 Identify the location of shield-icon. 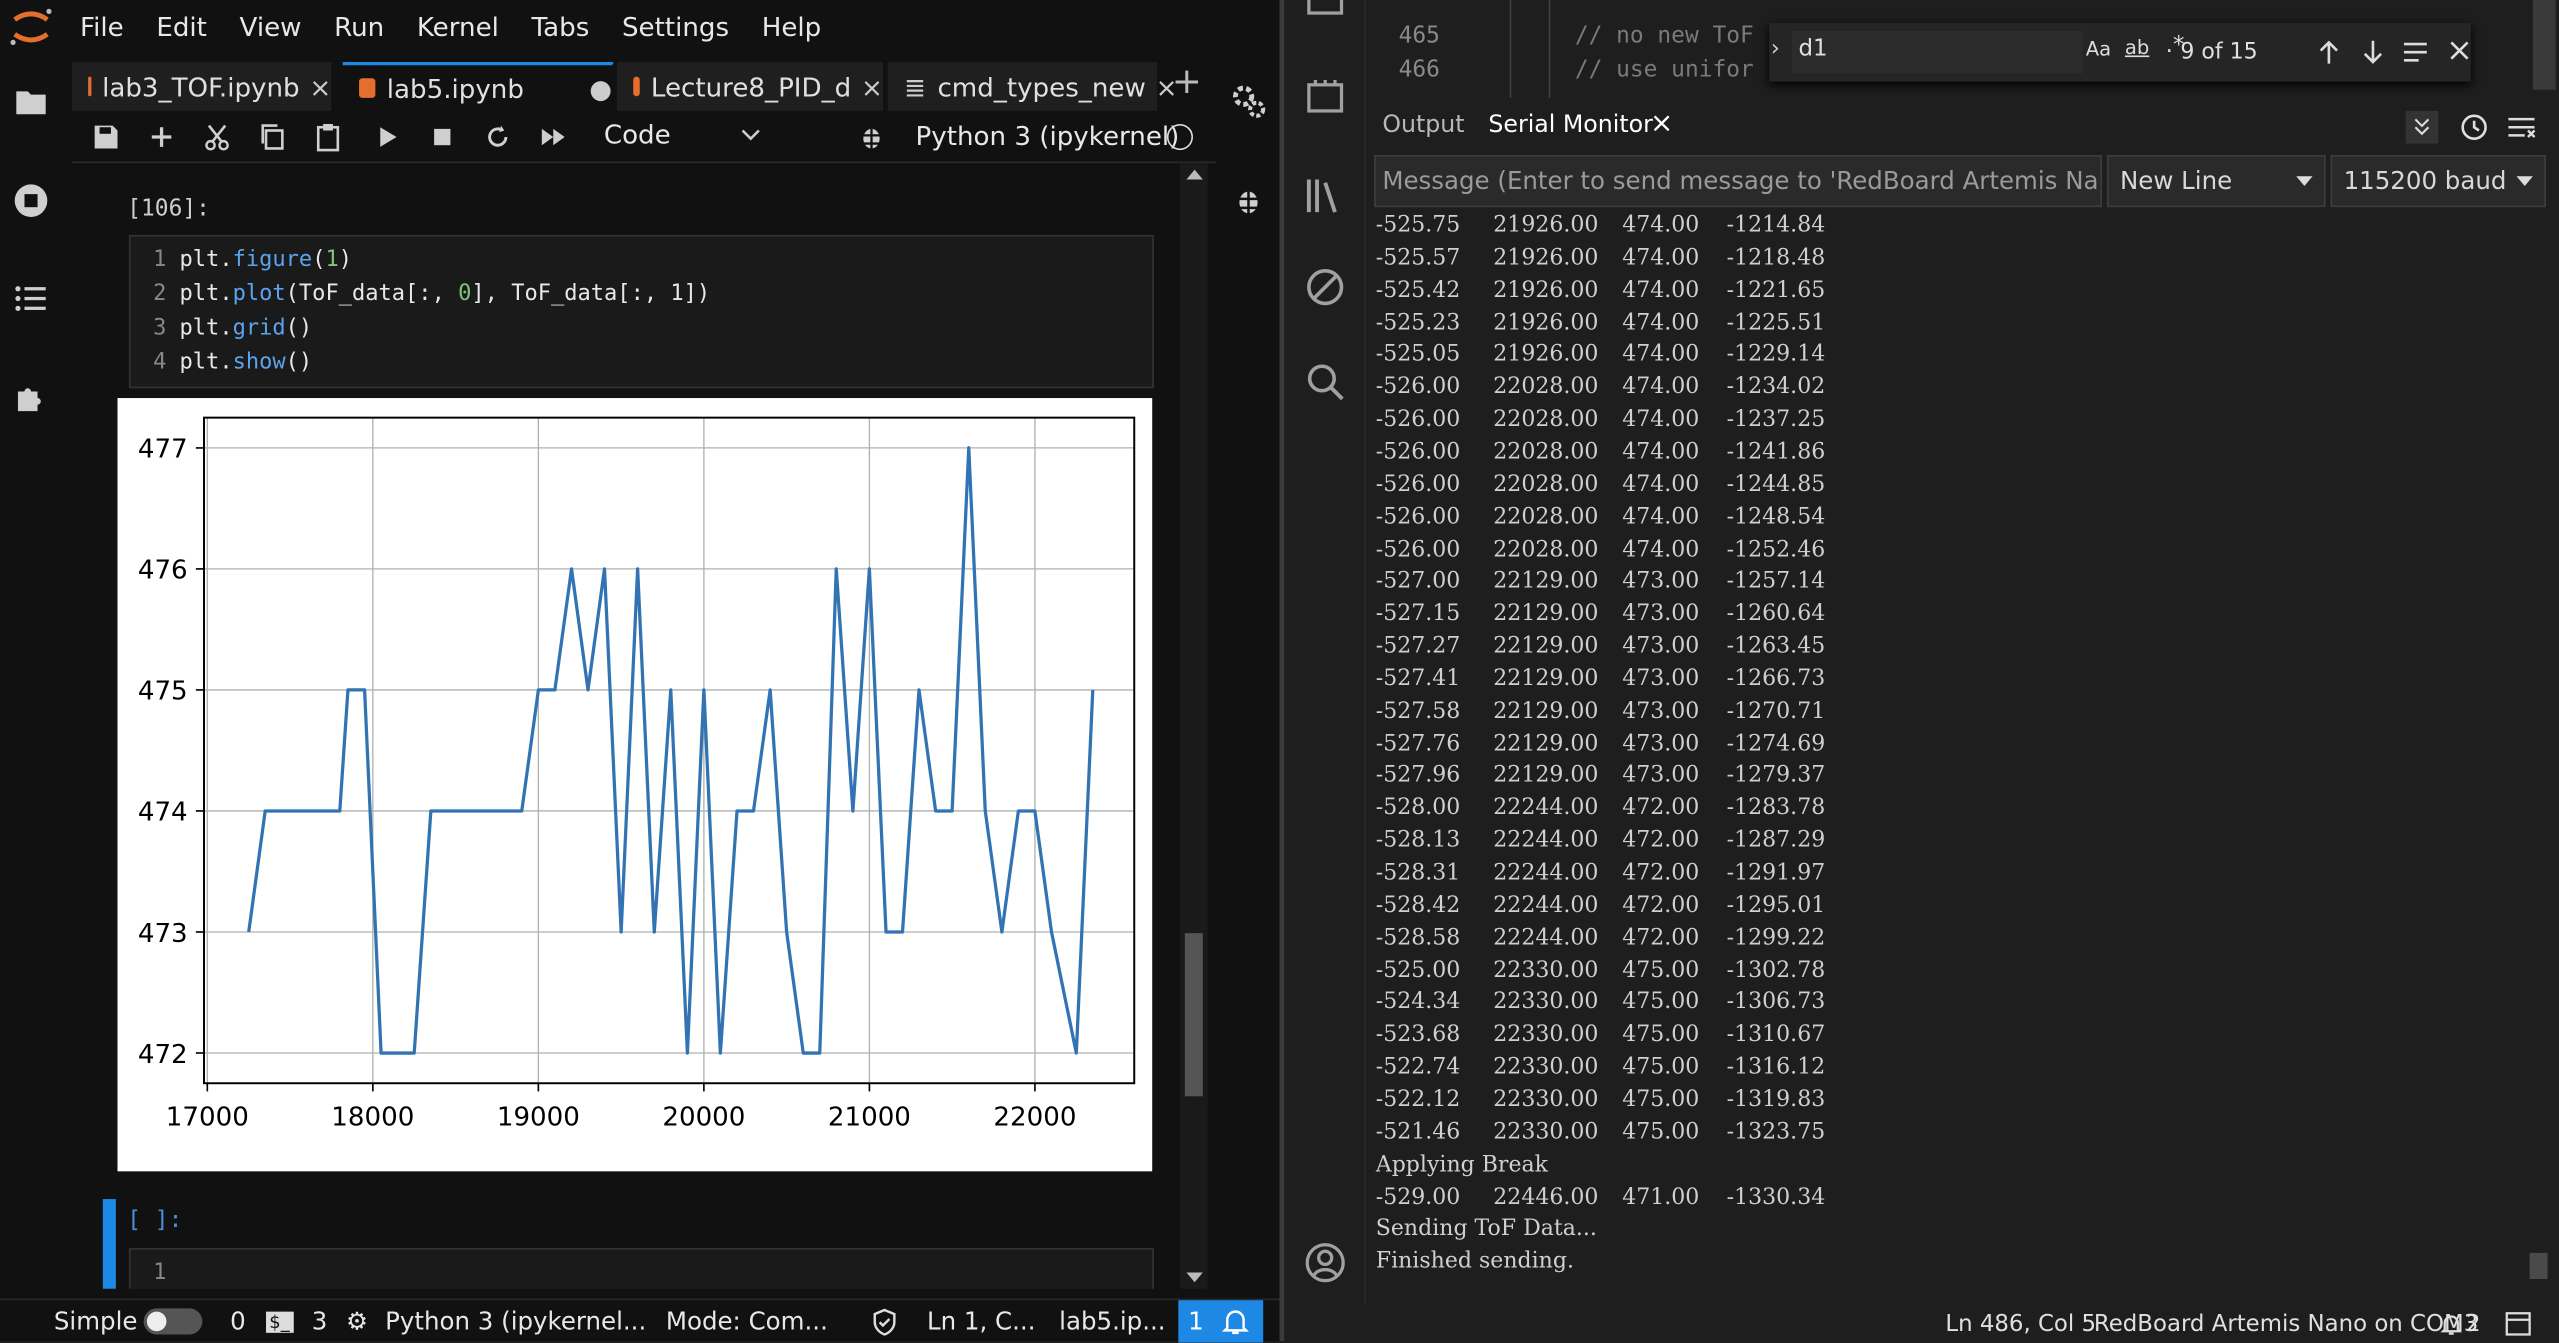
(884, 1322).